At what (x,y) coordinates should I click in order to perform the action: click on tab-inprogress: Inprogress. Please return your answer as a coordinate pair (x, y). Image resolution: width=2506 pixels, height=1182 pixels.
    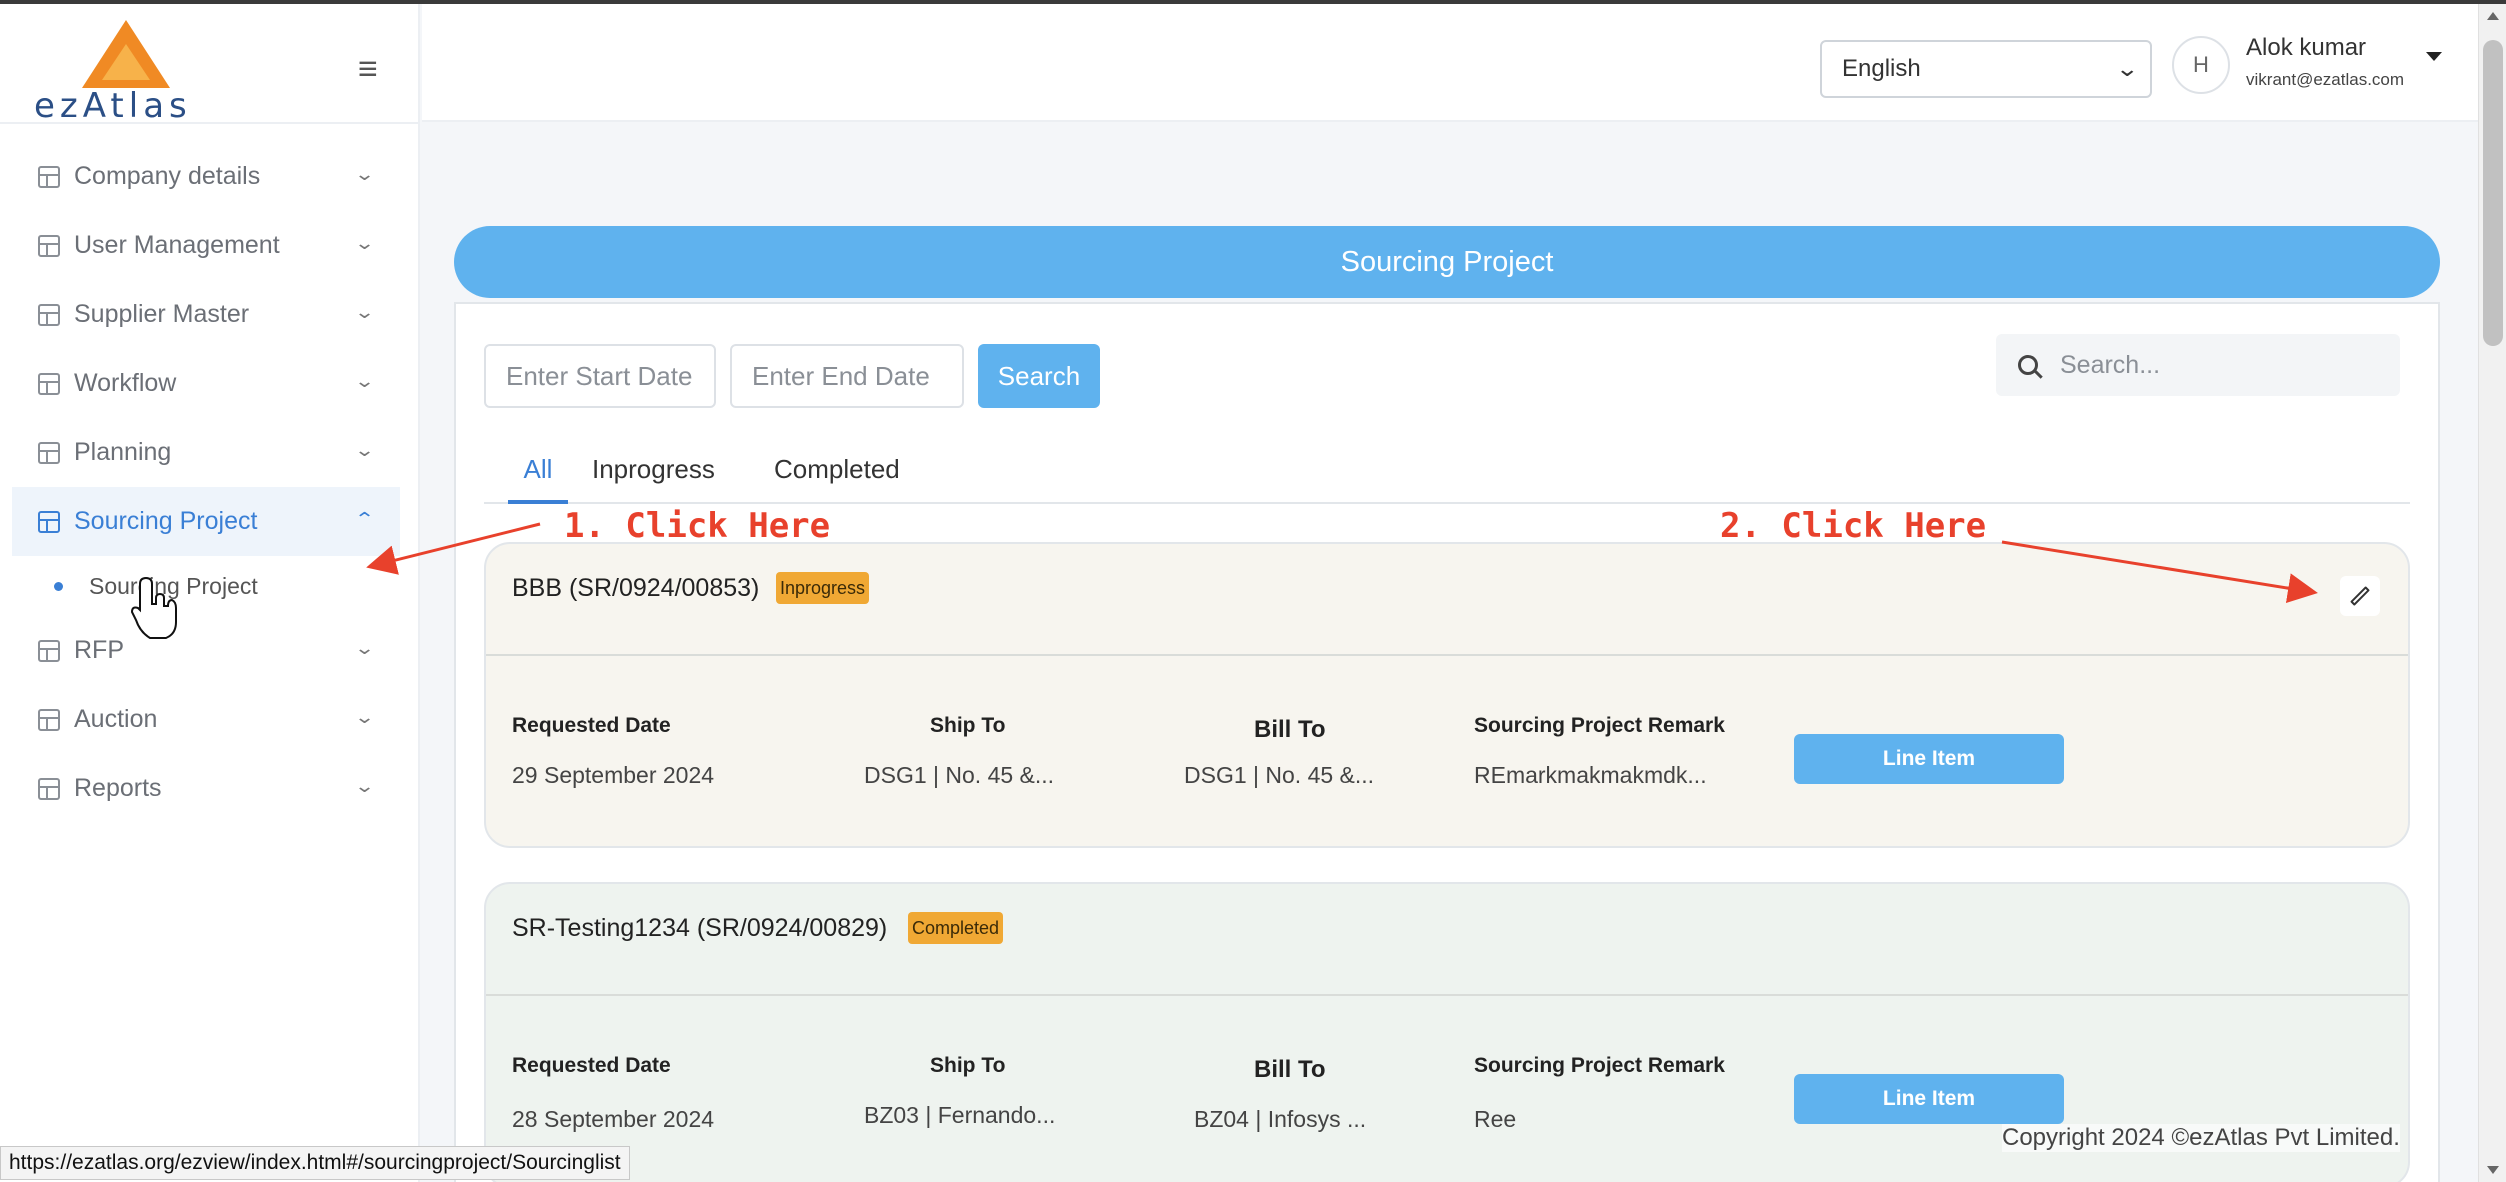
    Looking at the image, I should click on (653, 477).